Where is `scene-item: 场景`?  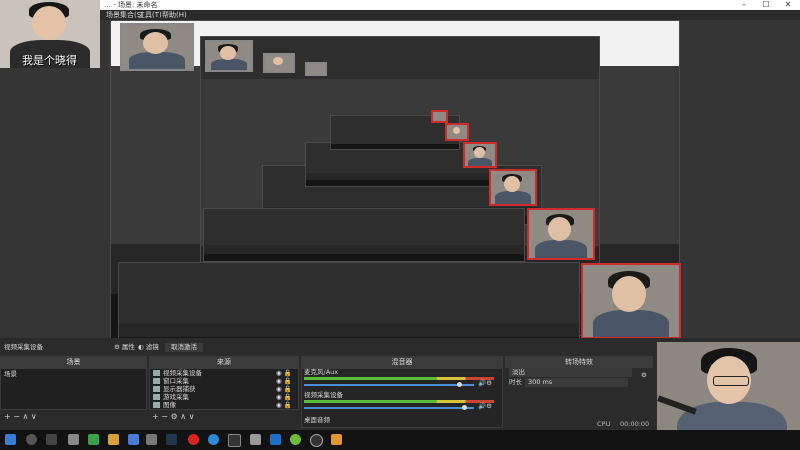 scene-item: 场景 is located at coordinates (10, 374).